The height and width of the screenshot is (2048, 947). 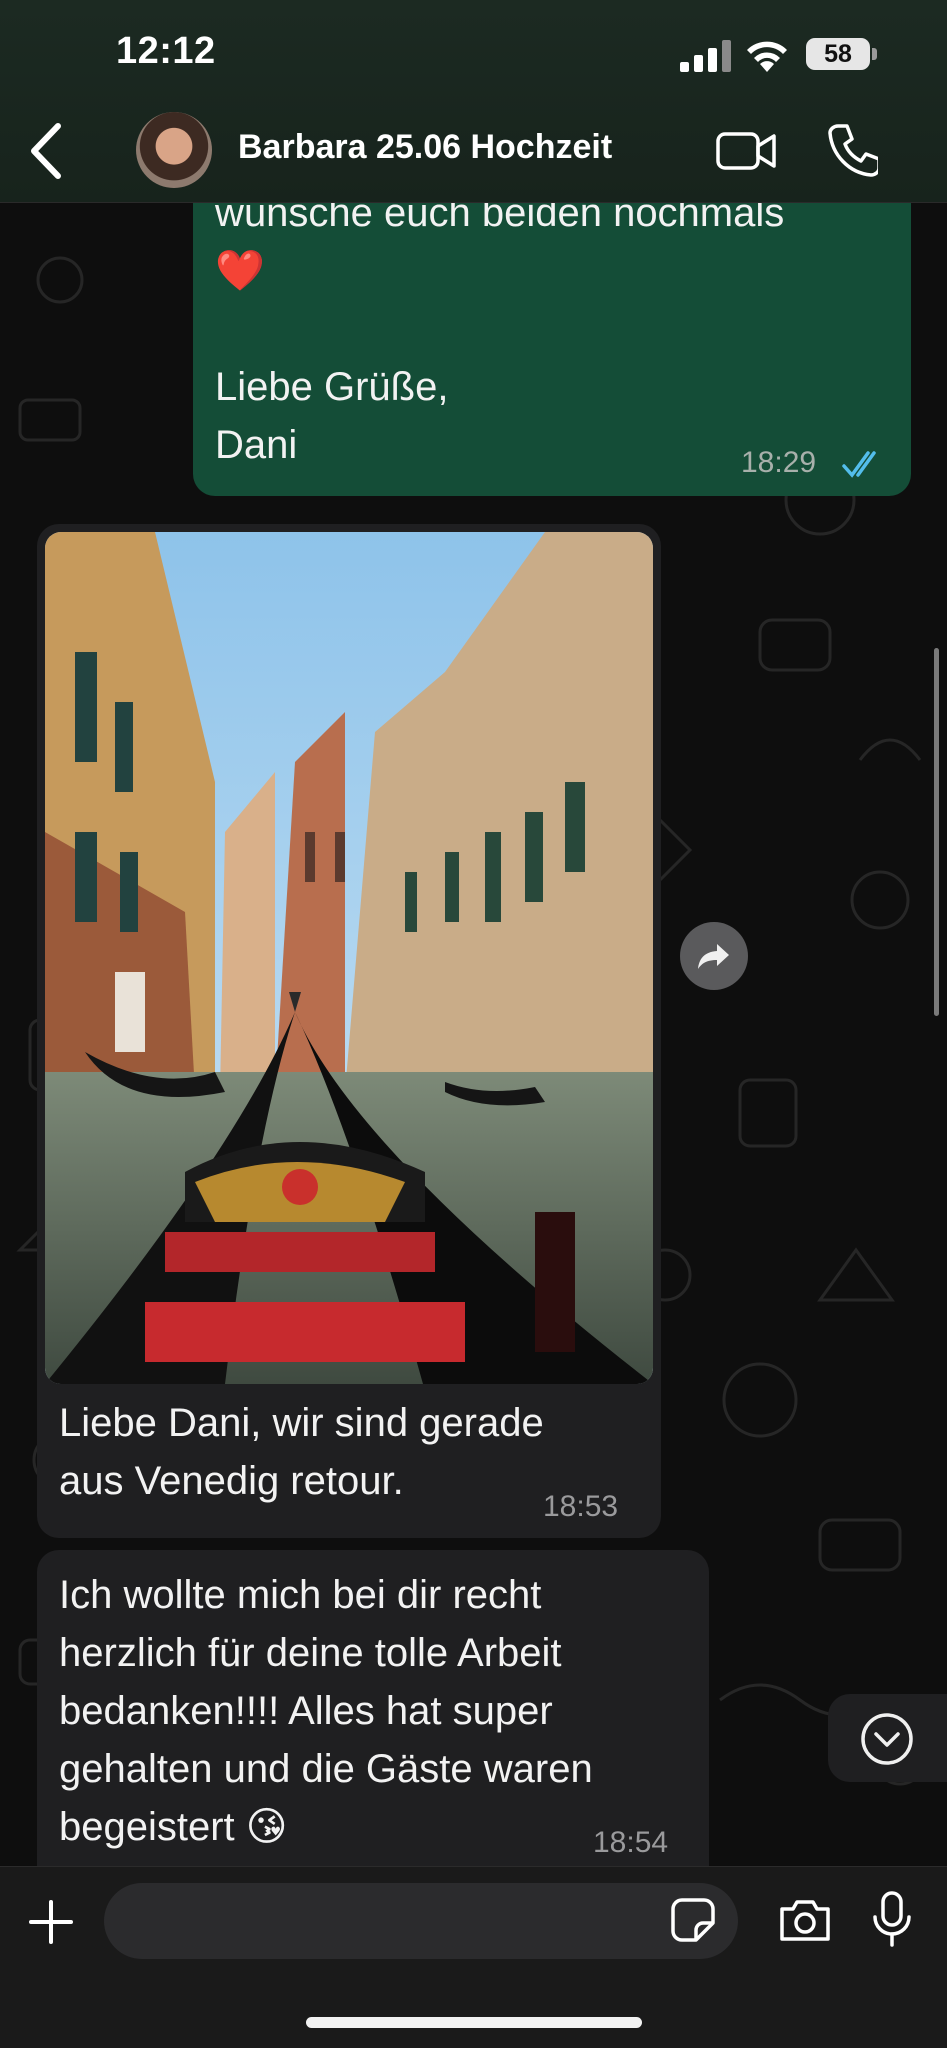 I want to click on chat-header: 12:12 58 Barbara 25.06 Hochzeit, so click(x=473, y=101).